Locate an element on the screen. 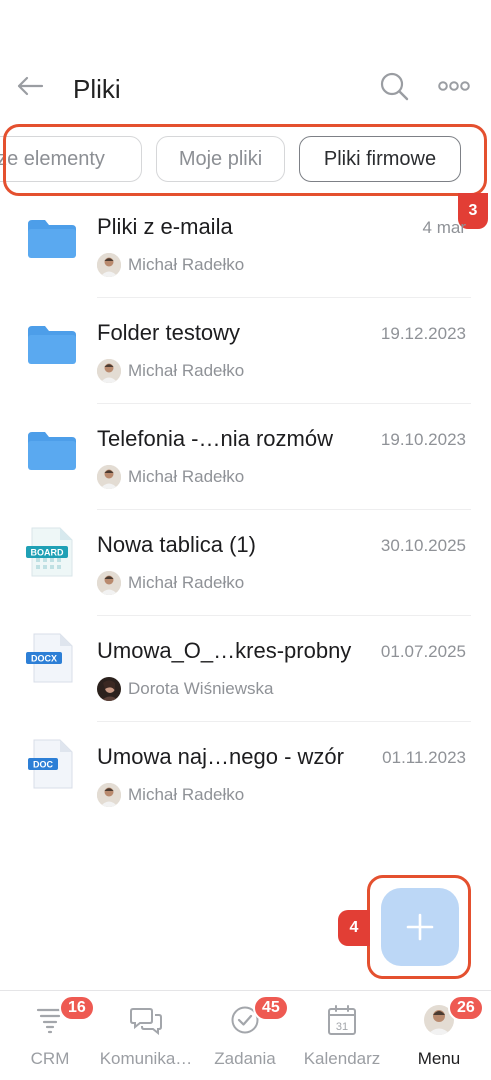 Image resolution: width=491 pixels, height=1080 pixels. highlight-frame-fab is located at coordinates (419, 927).